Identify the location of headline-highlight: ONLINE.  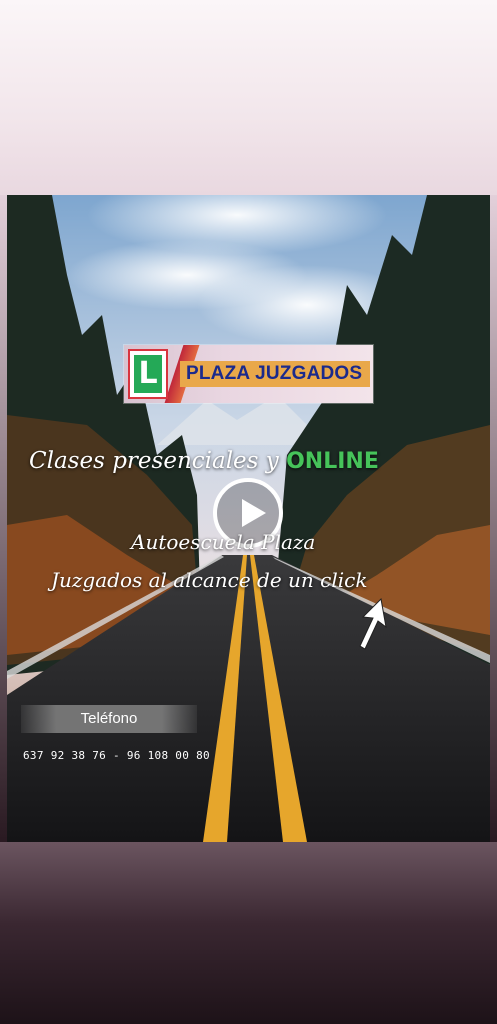
(332, 461).